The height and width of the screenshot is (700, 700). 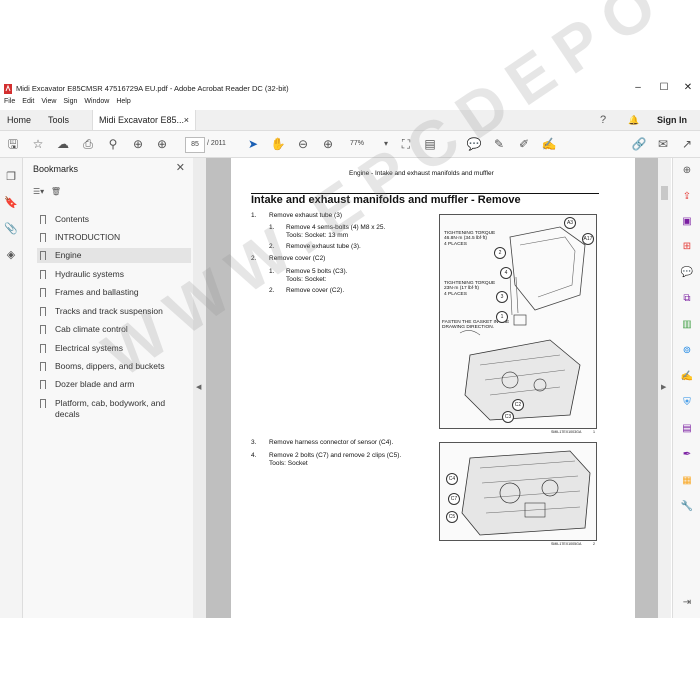 I want to click on zoom-level: 77%, so click(x=362, y=144).